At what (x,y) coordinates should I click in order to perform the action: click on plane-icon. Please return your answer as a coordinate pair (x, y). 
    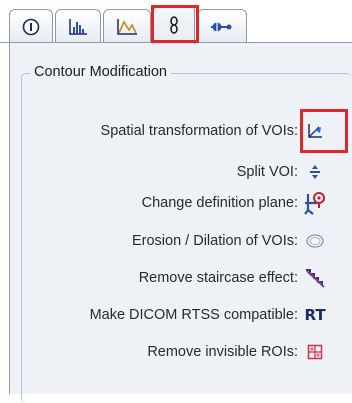
    Looking at the image, I should click on (315, 203).